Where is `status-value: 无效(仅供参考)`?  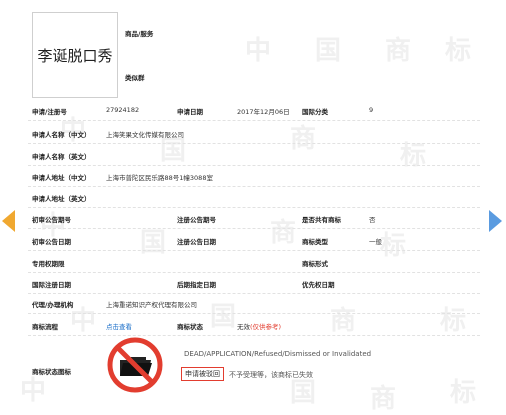 status-value: 无效(仅供参考) is located at coordinates (259, 326).